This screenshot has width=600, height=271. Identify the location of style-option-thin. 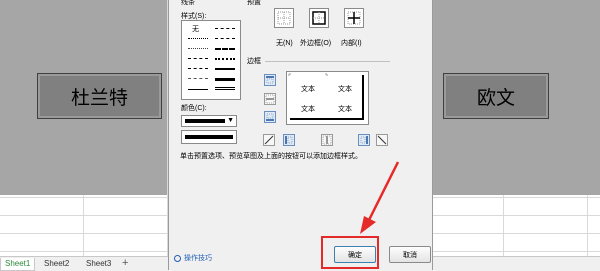
(198, 89).